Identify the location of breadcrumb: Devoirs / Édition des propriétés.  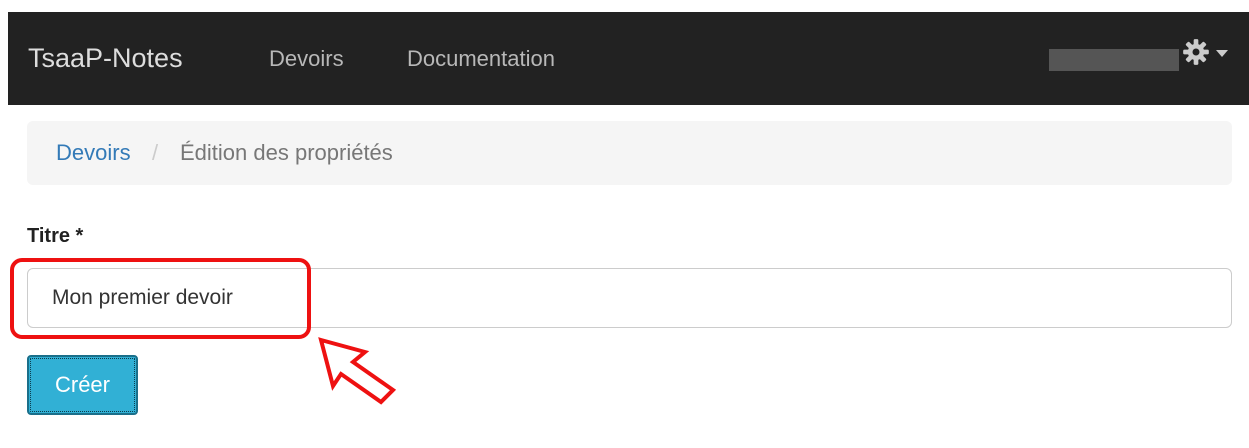
(629, 153).